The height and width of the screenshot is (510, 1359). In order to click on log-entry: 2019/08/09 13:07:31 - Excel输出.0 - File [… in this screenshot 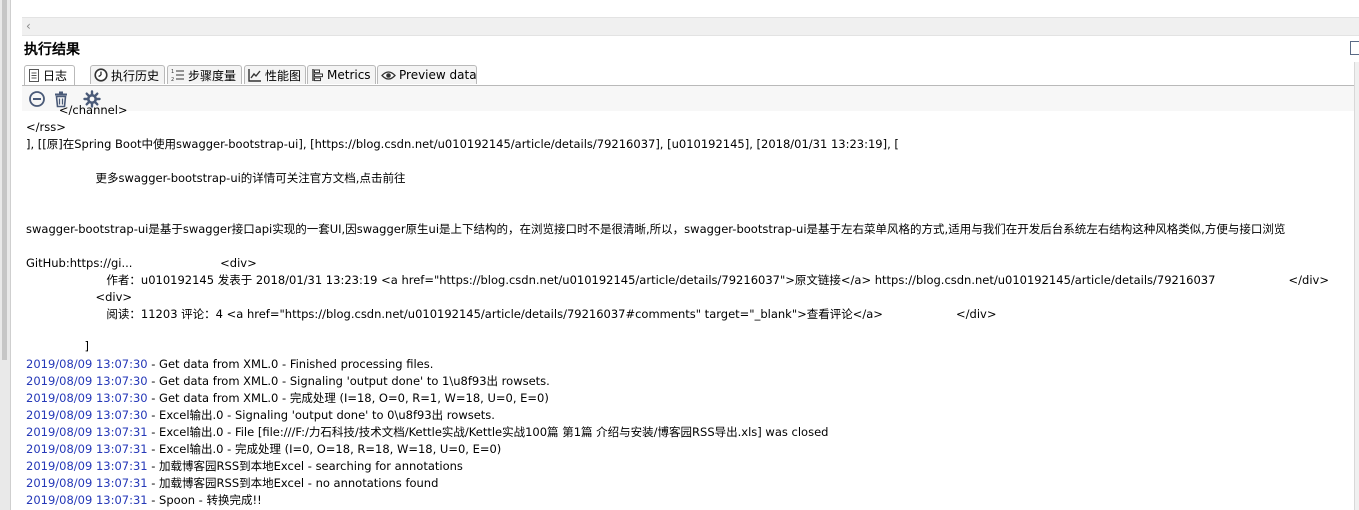, I will do `click(427, 432)`.